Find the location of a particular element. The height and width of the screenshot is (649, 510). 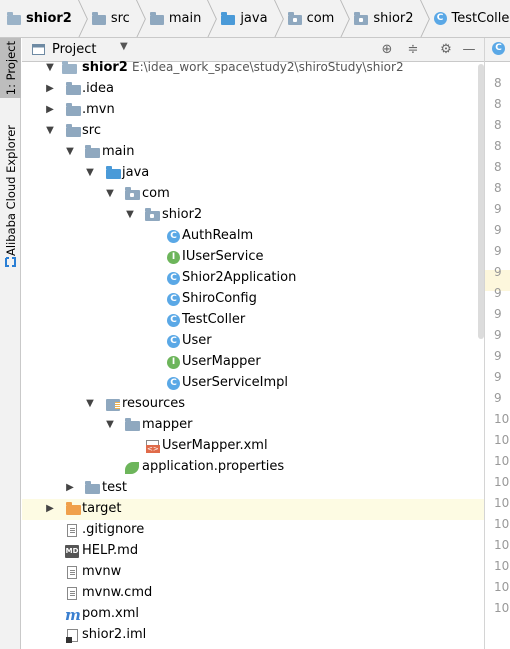

tree-row-class: C Shior2Application is located at coordinates (253, 278).